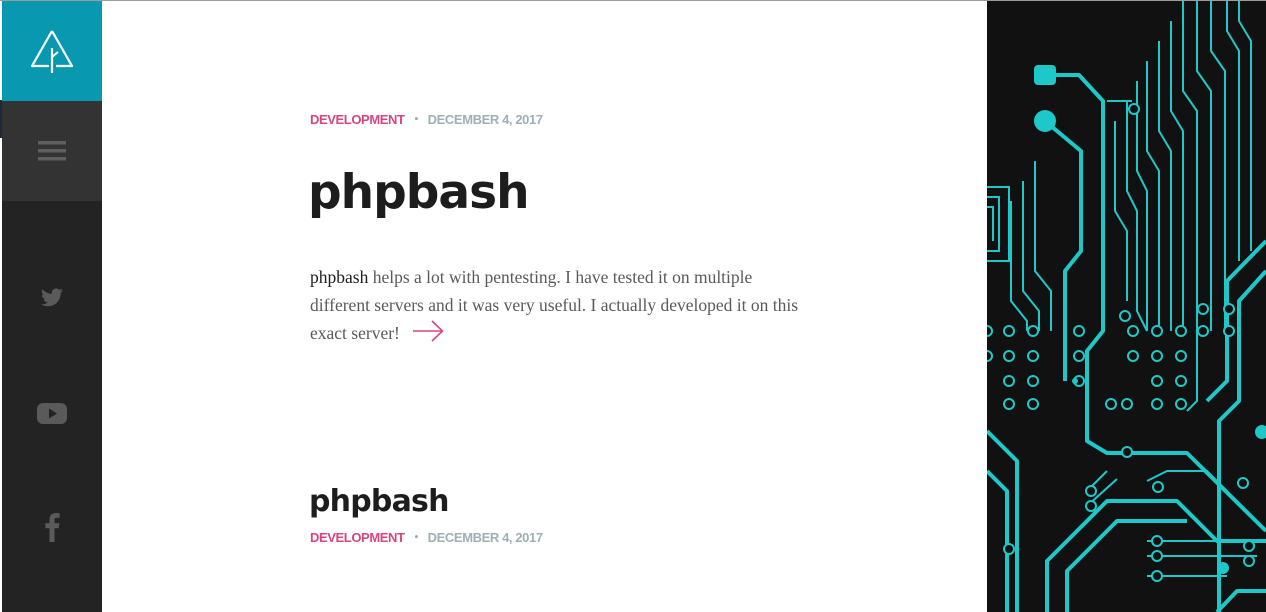 This screenshot has height=612, width=1266. I want to click on youtube-icon, so click(52, 413).